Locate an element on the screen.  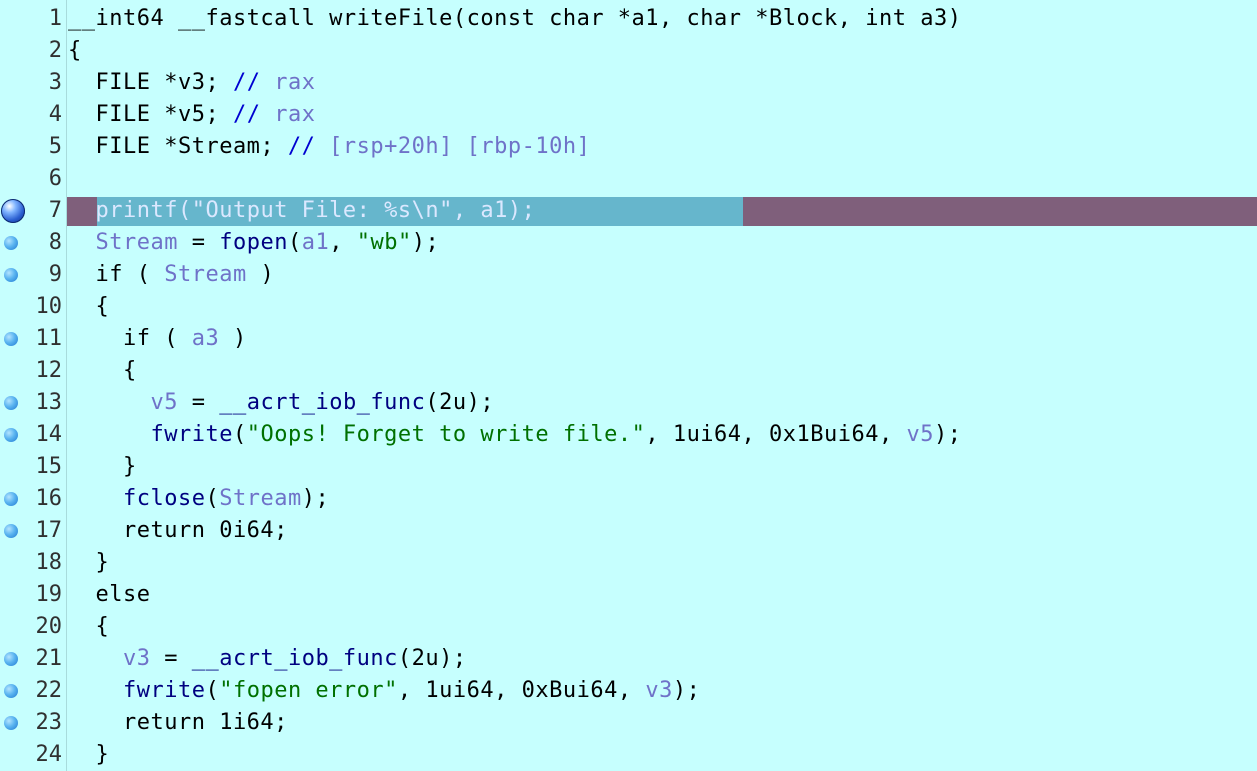
line-number: 16 is located at coordinates (49, 498).